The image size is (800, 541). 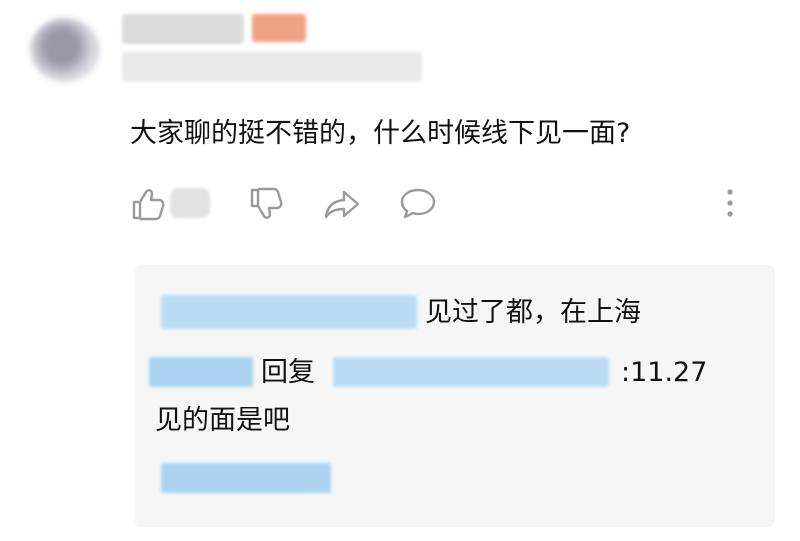 I want to click on more-options-button, so click(x=730, y=204).